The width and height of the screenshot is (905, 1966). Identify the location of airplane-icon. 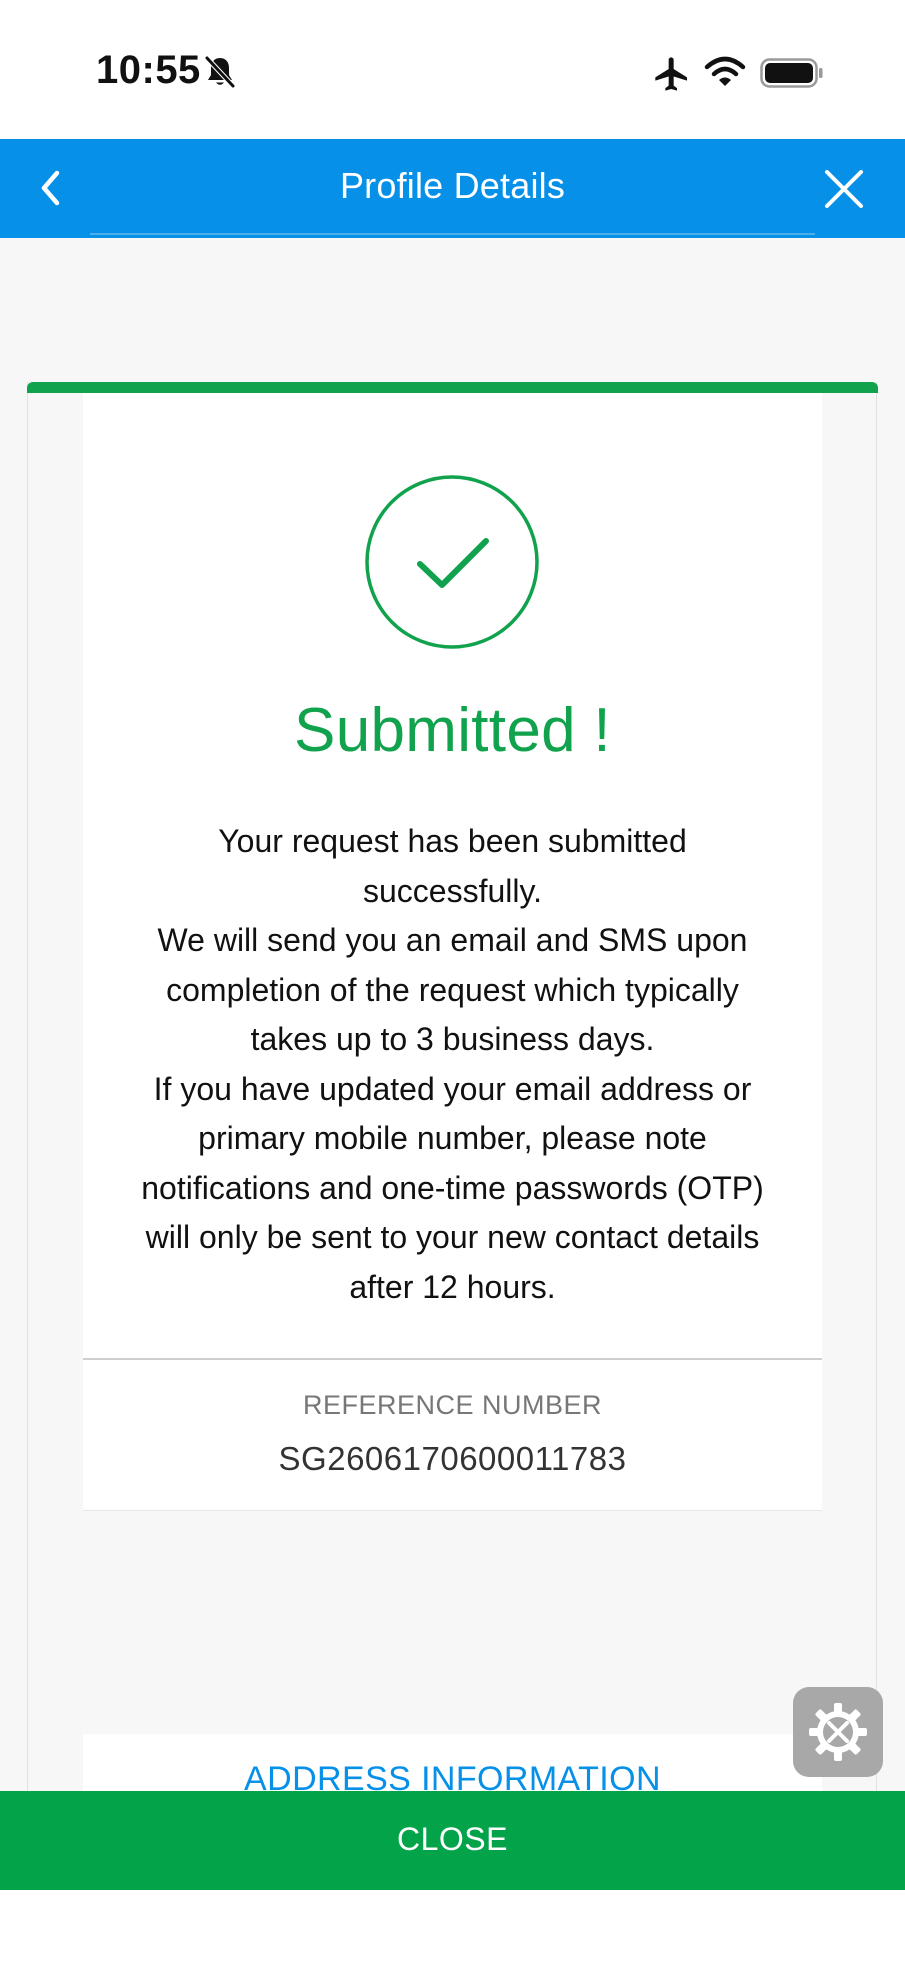
(671, 74).